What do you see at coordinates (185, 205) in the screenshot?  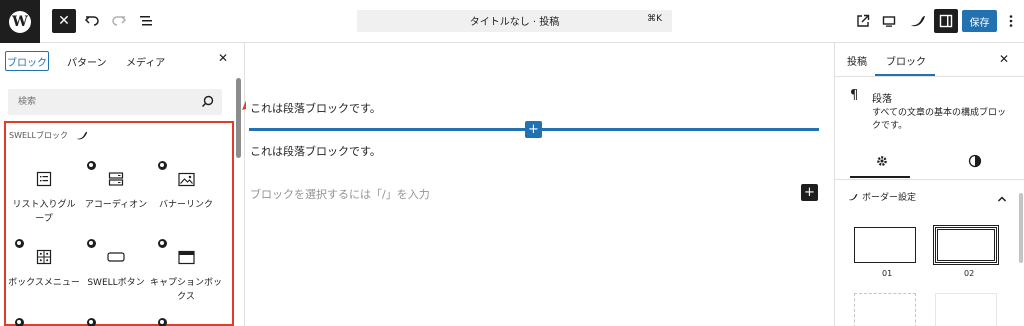 I see `block-label: バナーリンク` at bounding box center [185, 205].